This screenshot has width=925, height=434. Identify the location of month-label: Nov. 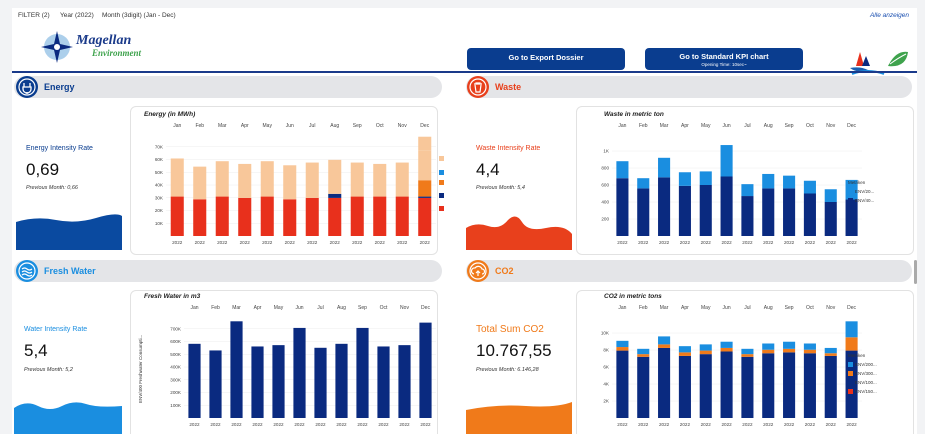
(402, 126).